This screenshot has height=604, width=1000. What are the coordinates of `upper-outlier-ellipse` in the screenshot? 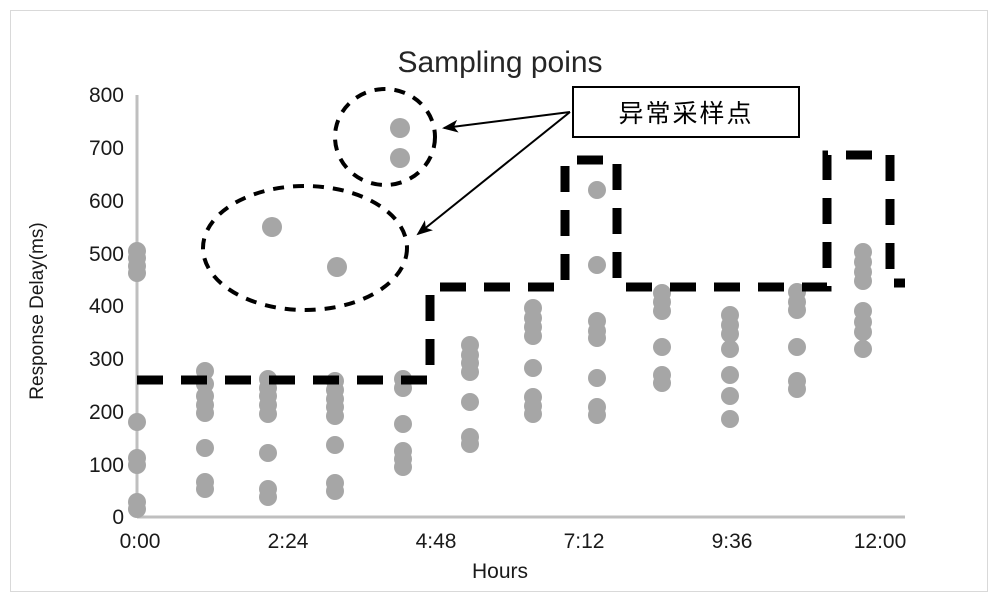 It's located at (385, 137).